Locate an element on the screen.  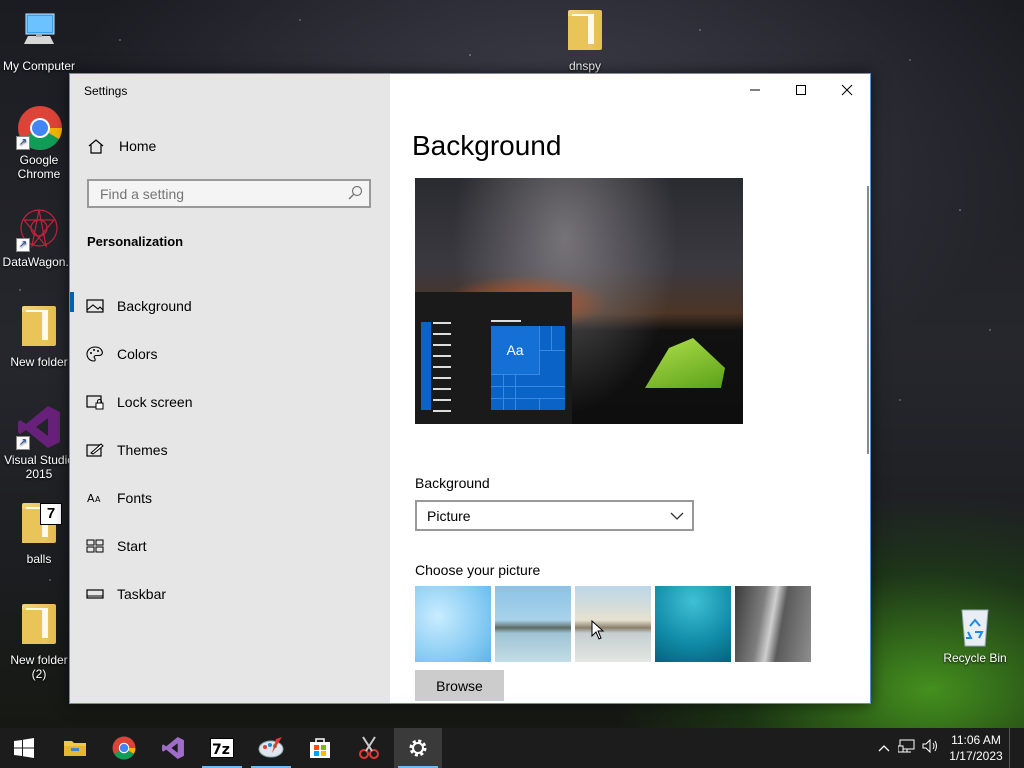
nav-item-label: Colors is located at coordinates (137, 354).